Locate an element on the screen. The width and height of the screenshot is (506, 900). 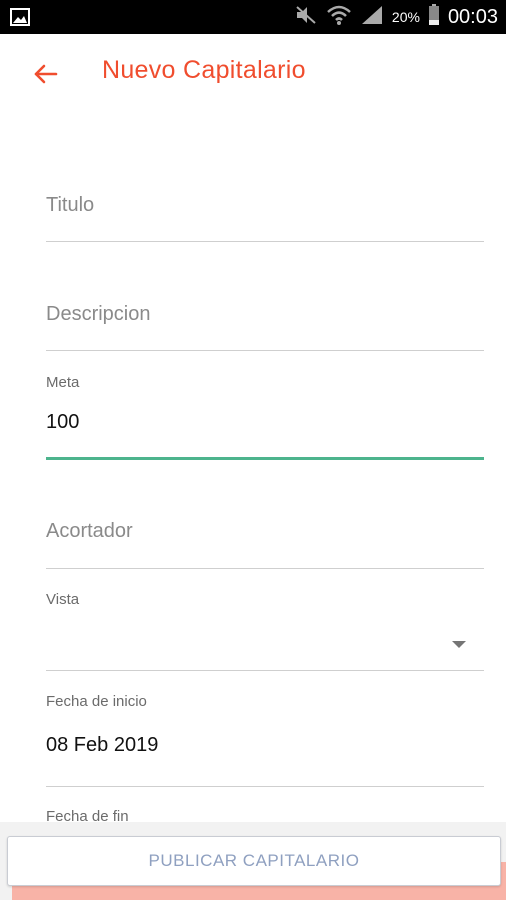
meta-label: Meta is located at coordinates (63, 382).